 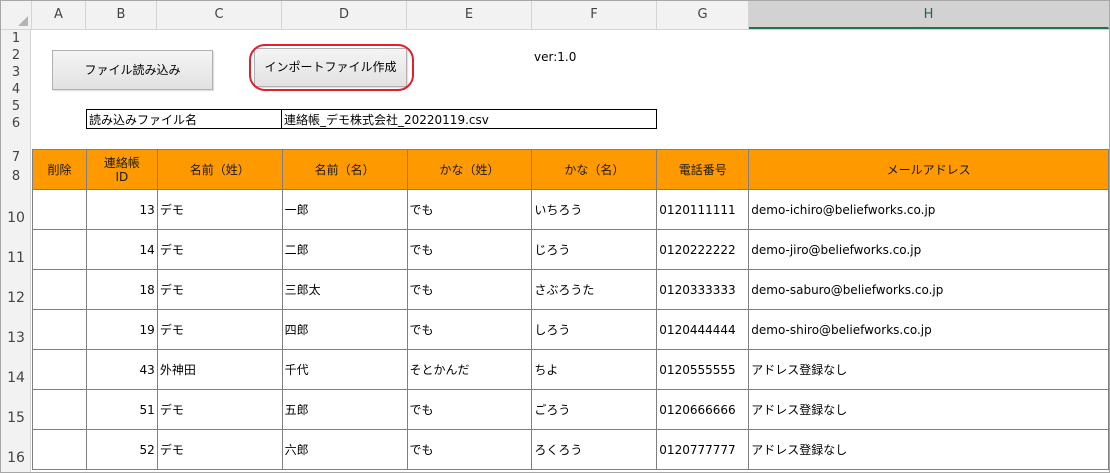 I want to click on cell-kana-first: じろう, so click(x=594, y=249).